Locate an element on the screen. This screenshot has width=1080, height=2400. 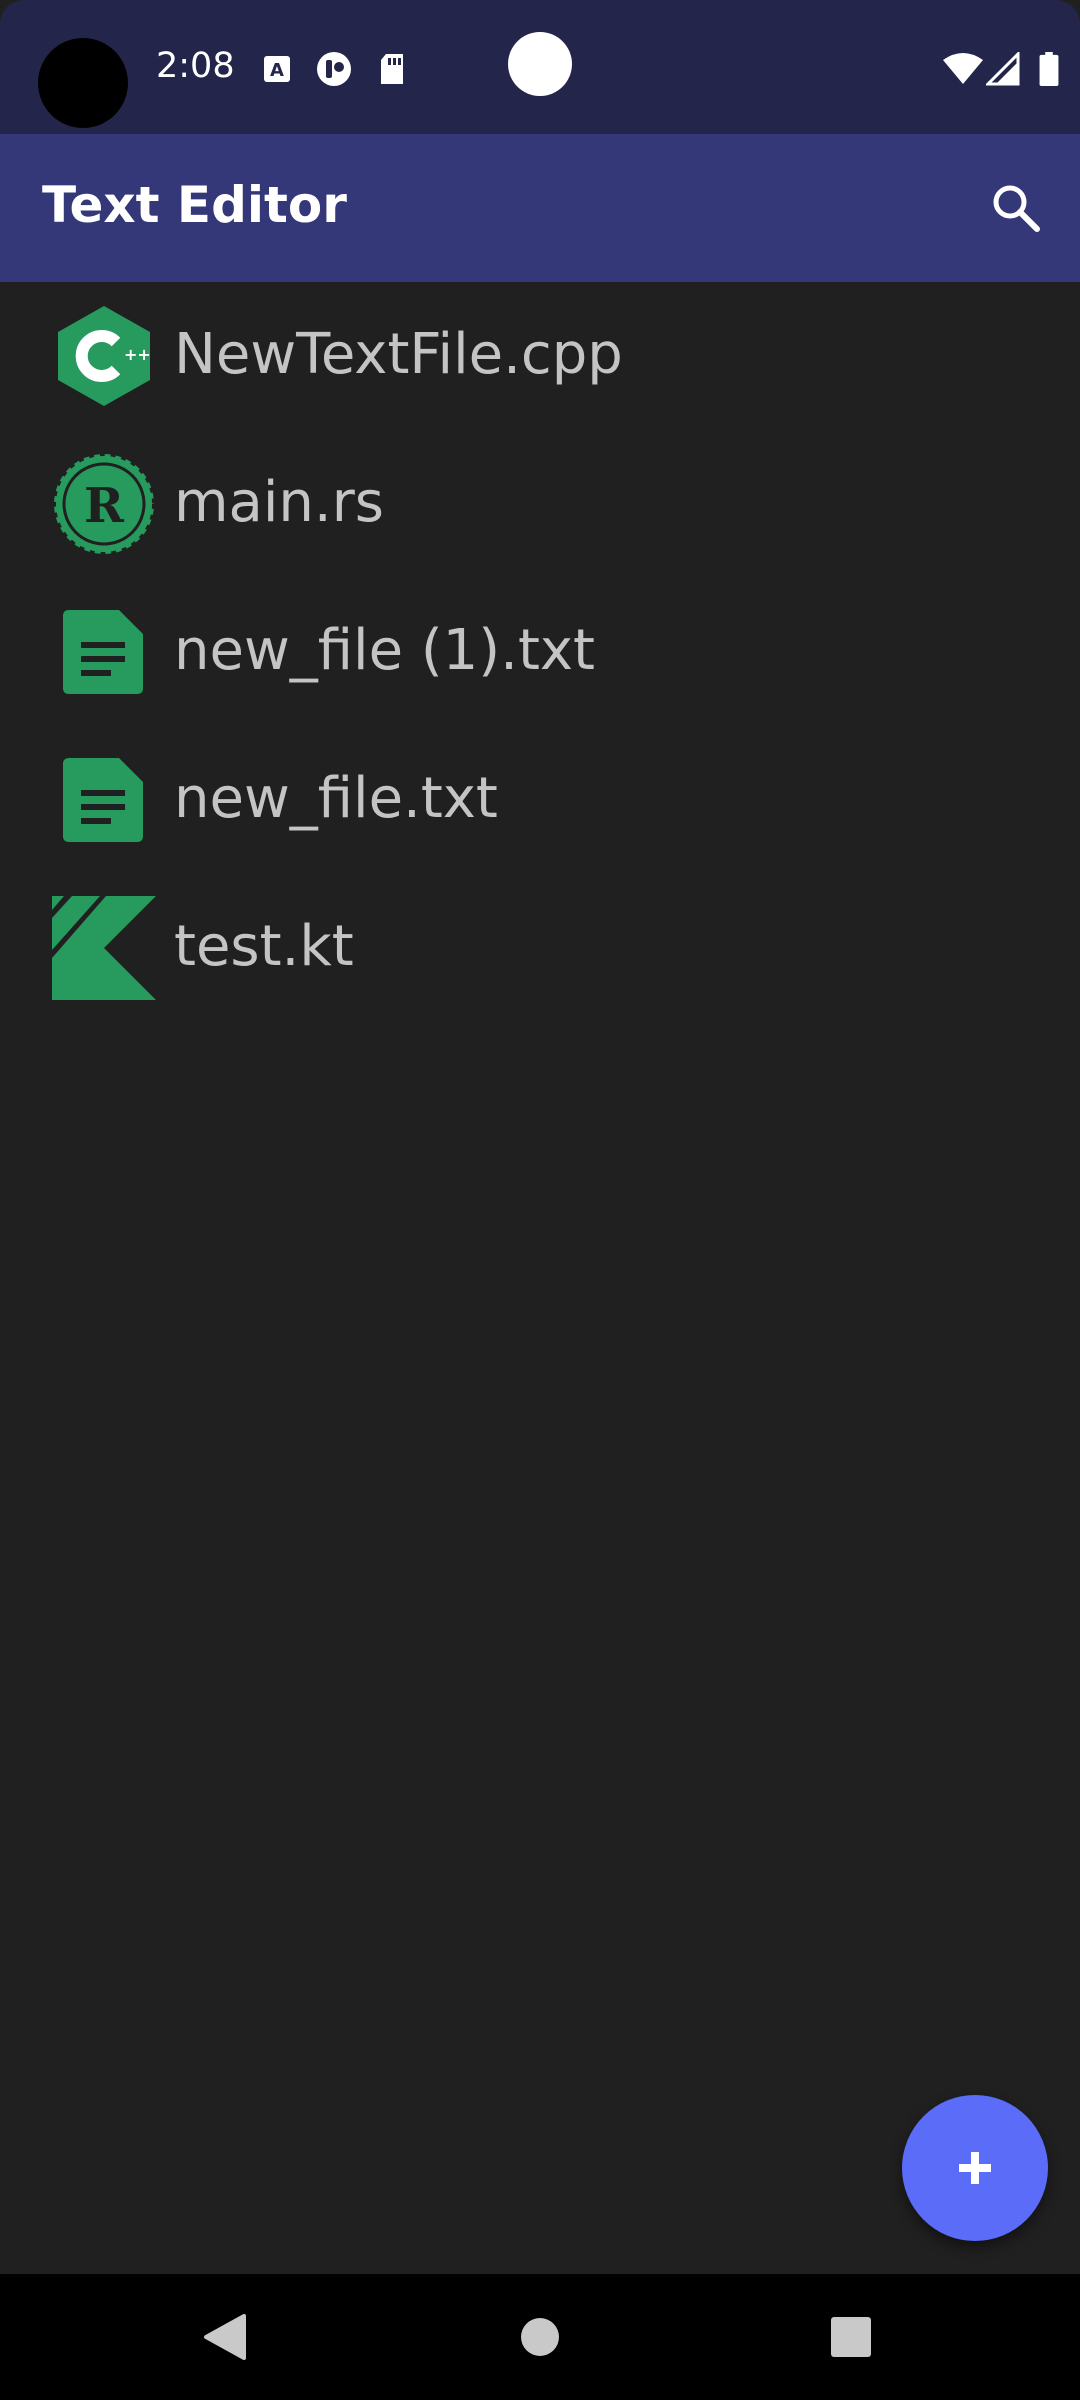
list-item: ++ NewTextFile.cpp is located at coordinates (540, 356).